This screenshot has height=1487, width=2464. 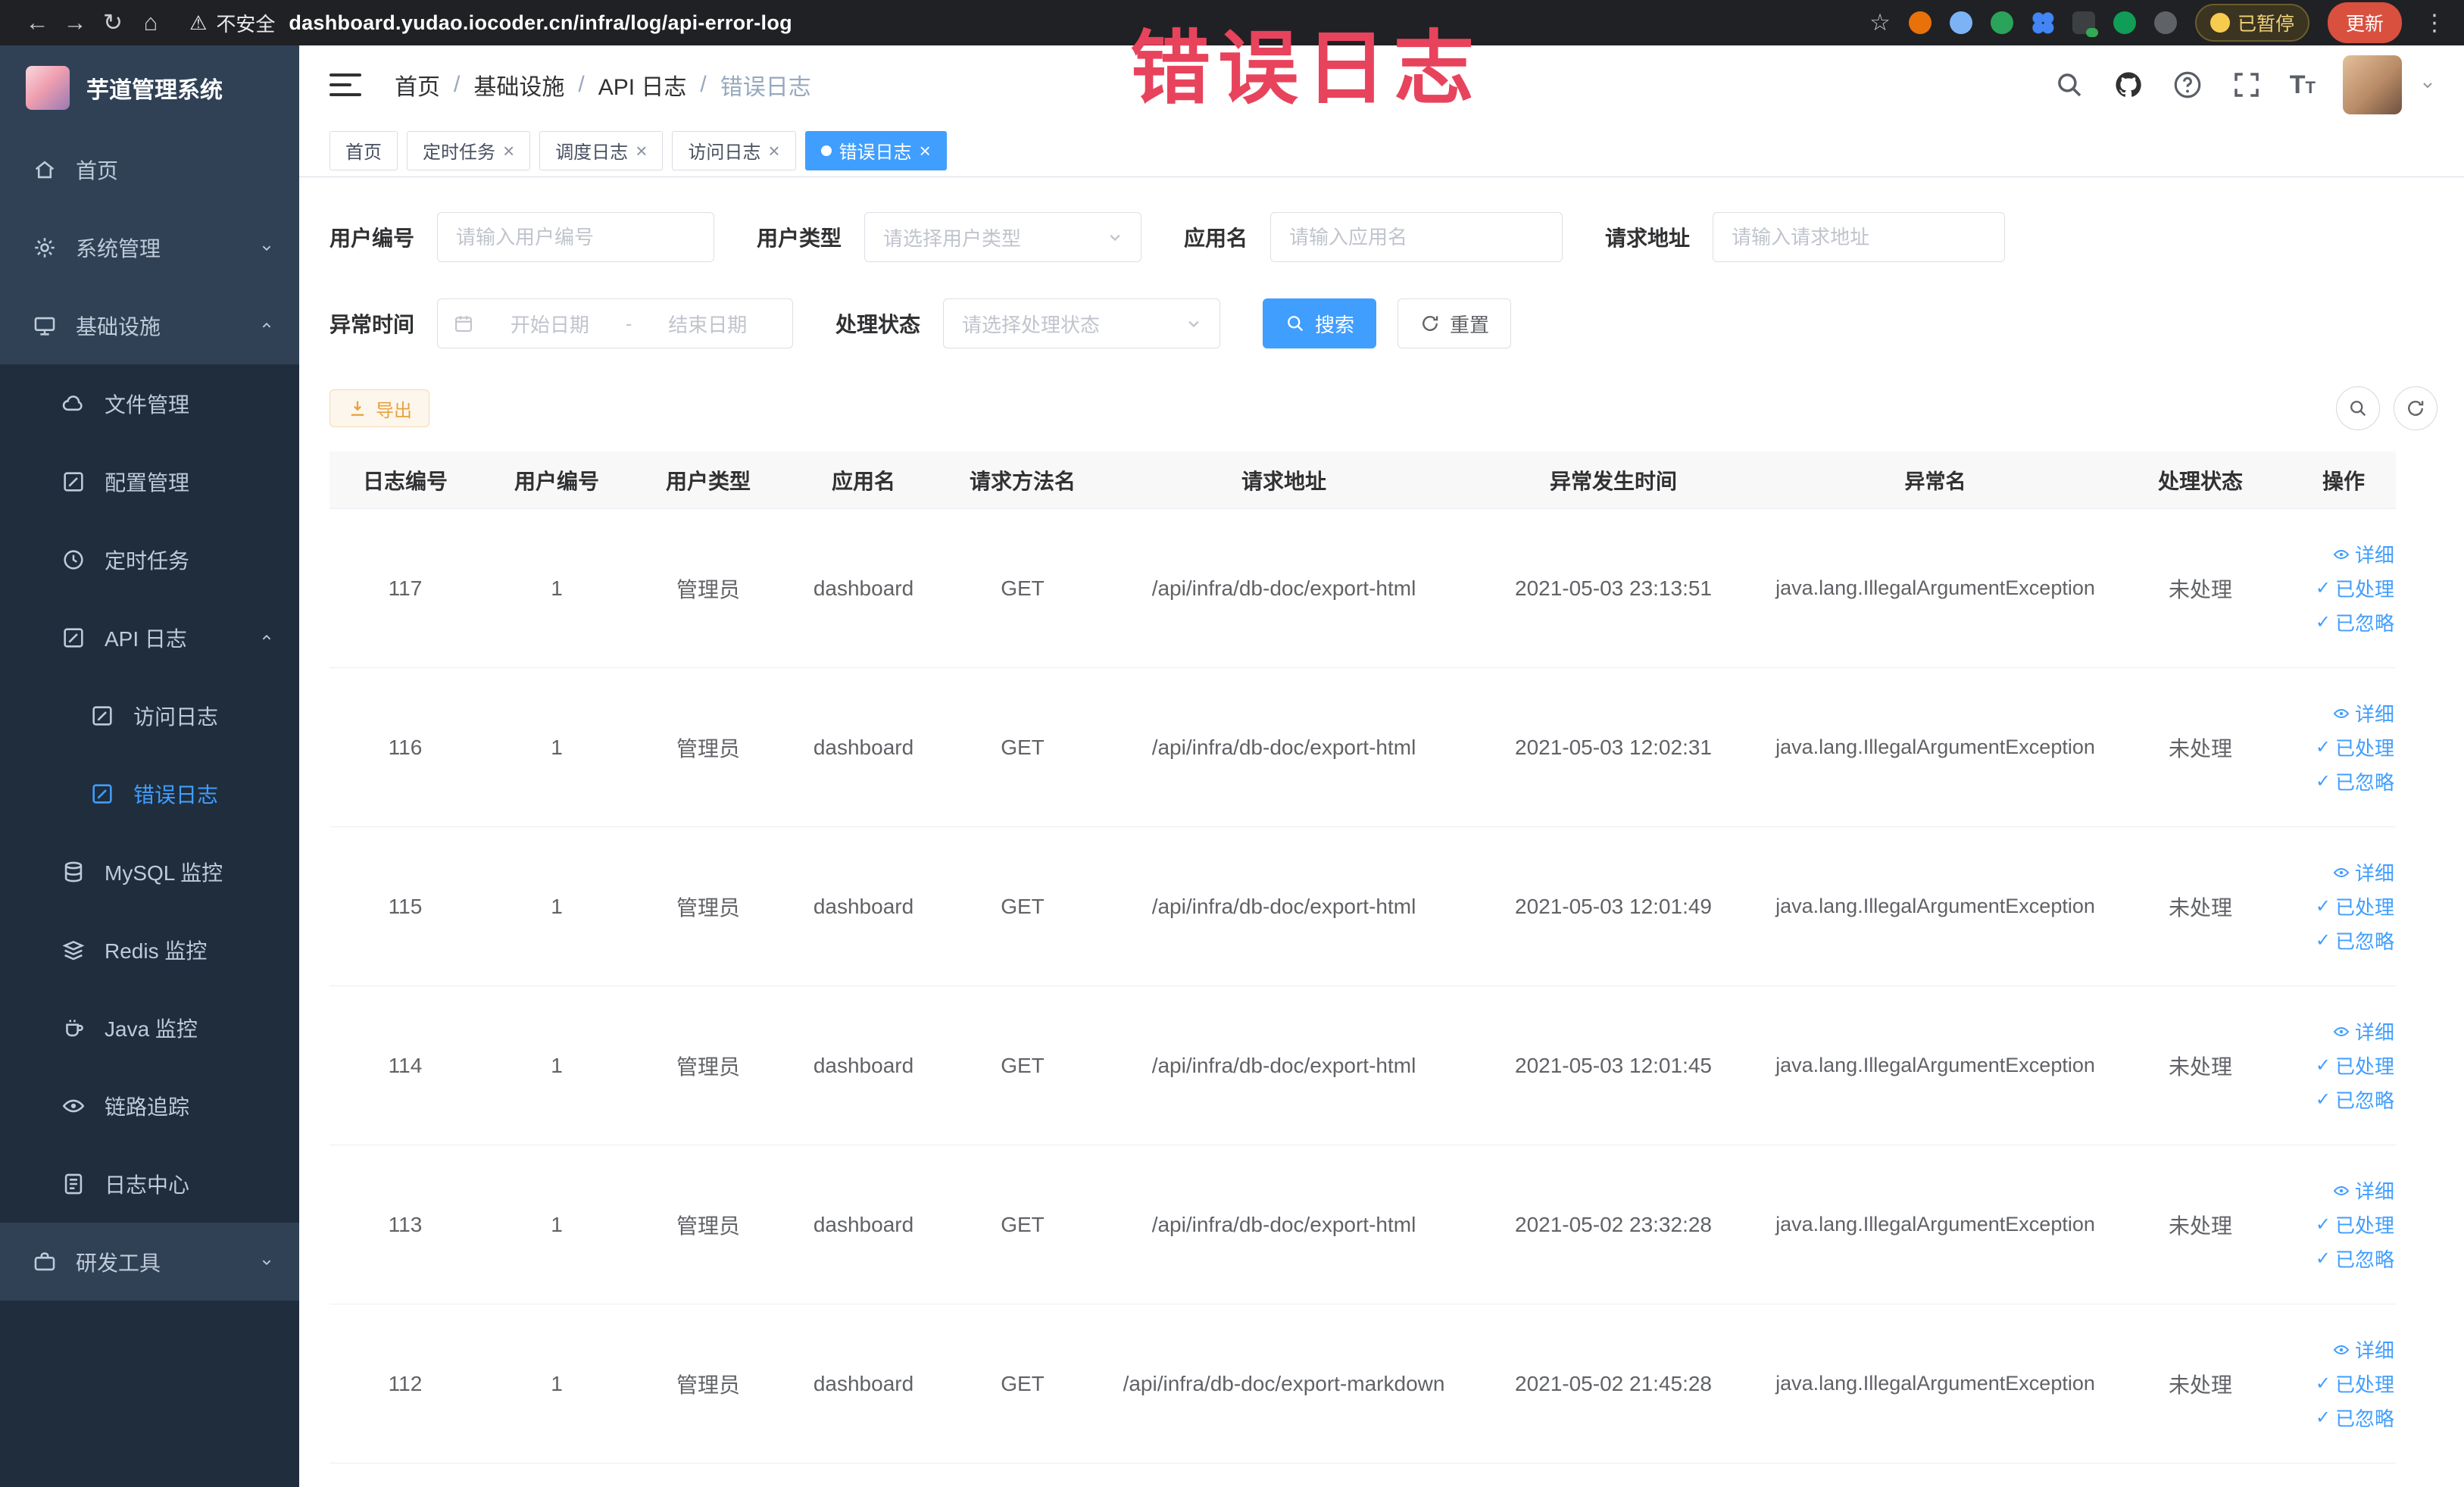 What do you see at coordinates (708, 748) in the screenshot?
I see `cell-user-type: 管理员` at bounding box center [708, 748].